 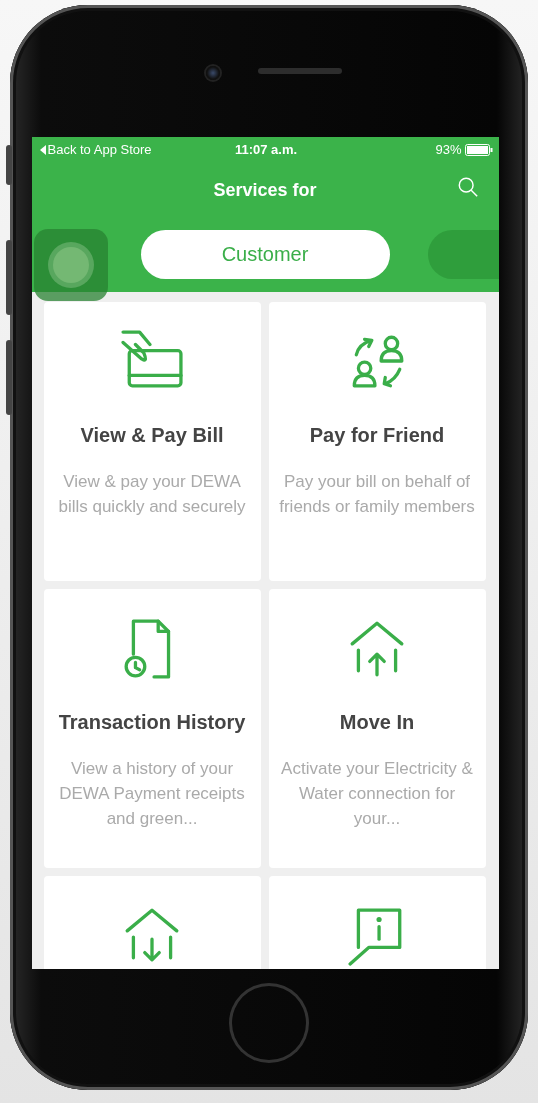 I want to click on service-card: View & Pay Bill View & pay your DEWA bills quickly and securely, so click(x=152, y=441).